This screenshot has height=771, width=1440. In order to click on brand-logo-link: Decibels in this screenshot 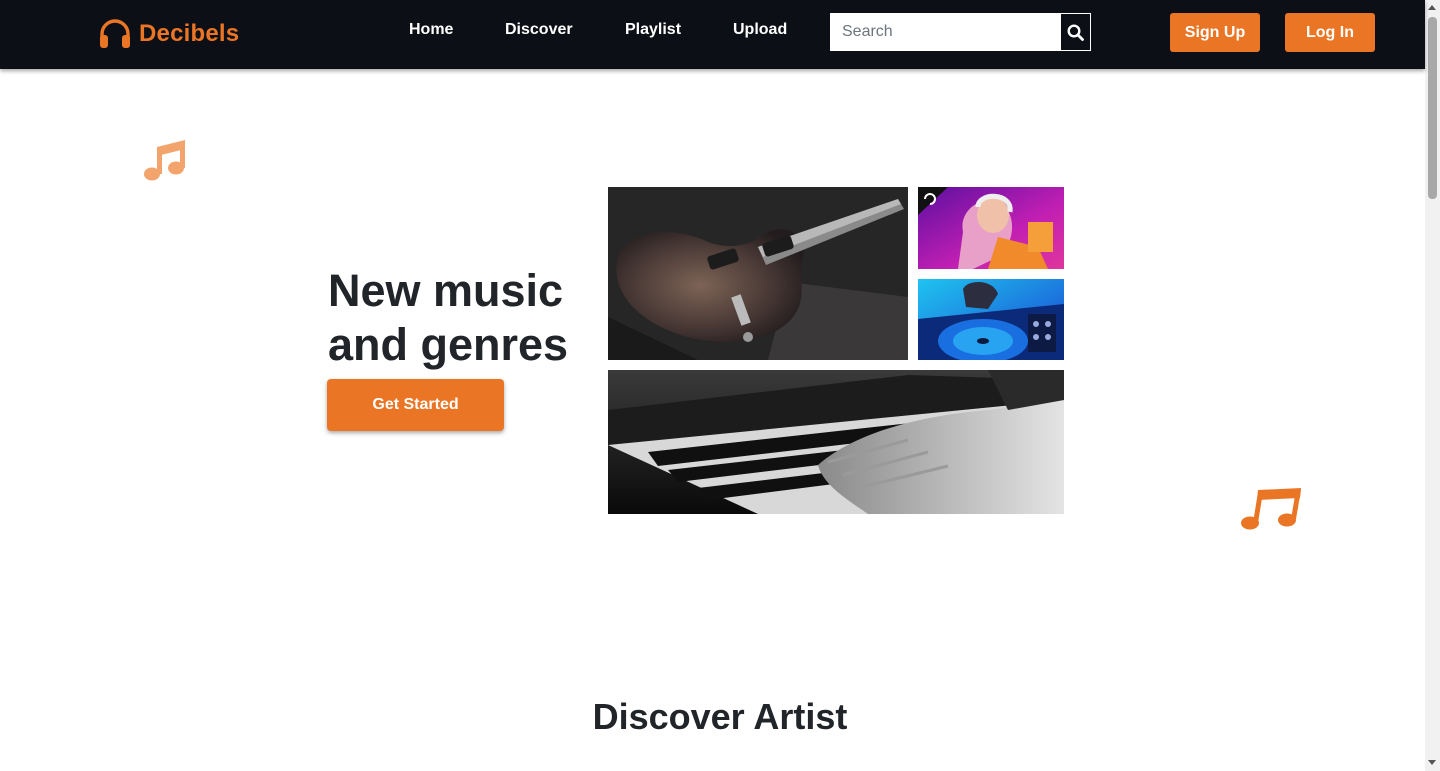, I will do `click(169, 34)`.